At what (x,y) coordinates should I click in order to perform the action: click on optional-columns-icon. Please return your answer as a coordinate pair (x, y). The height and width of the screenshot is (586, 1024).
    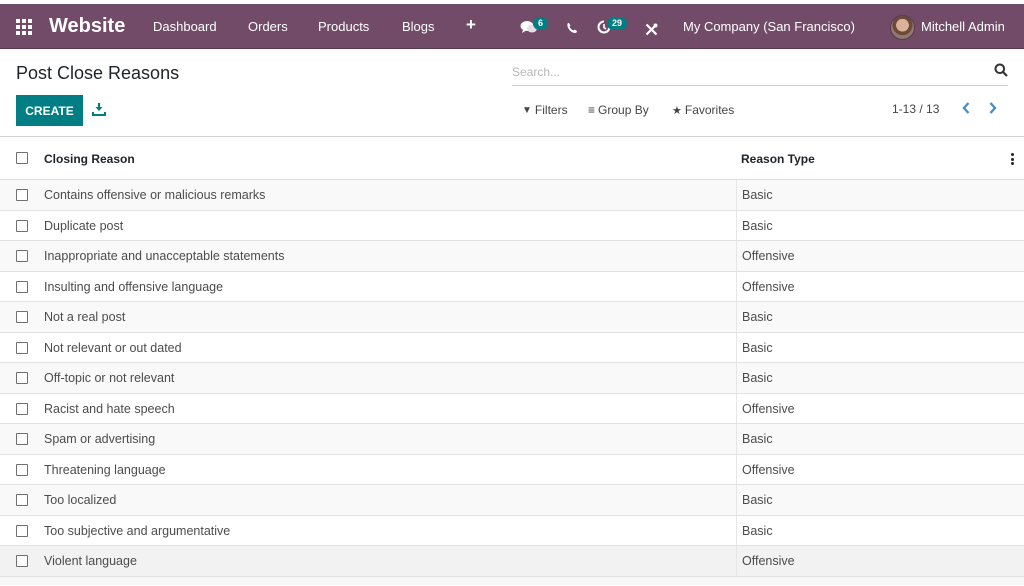
    Looking at the image, I should click on (1012, 159).